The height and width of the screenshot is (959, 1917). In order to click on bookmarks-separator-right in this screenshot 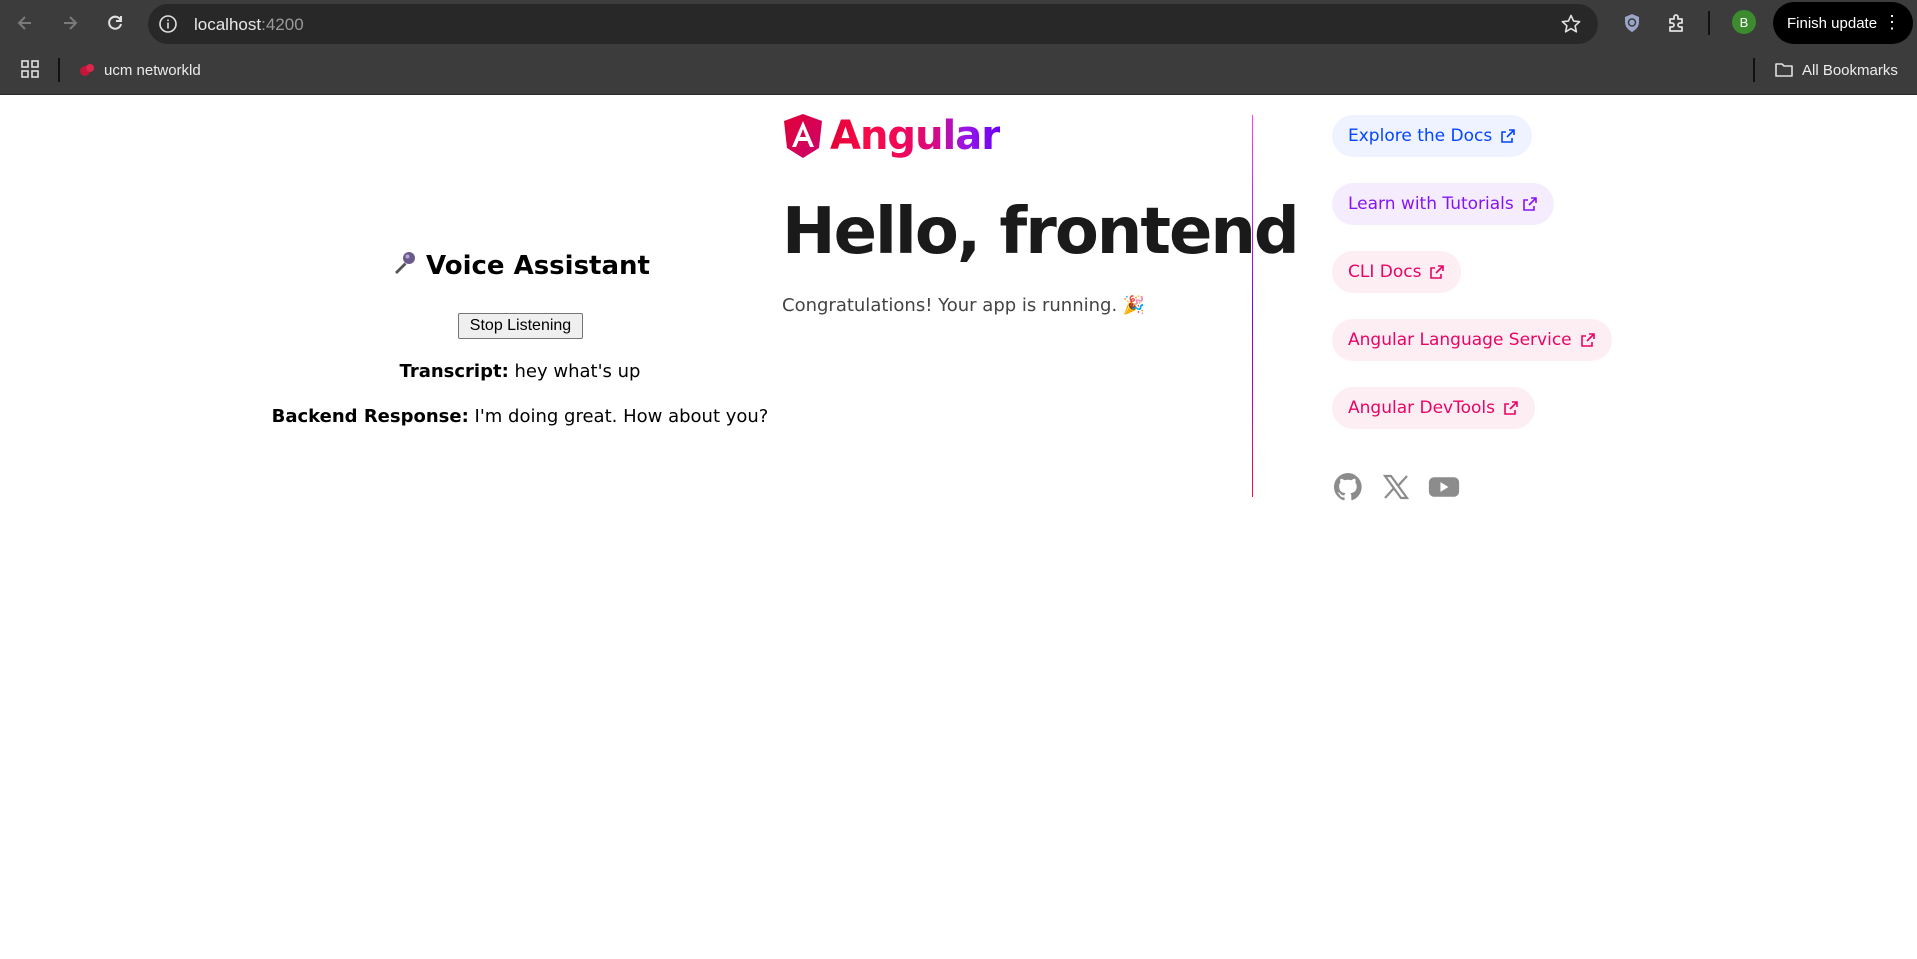, I will do `click(1754, 70)`.